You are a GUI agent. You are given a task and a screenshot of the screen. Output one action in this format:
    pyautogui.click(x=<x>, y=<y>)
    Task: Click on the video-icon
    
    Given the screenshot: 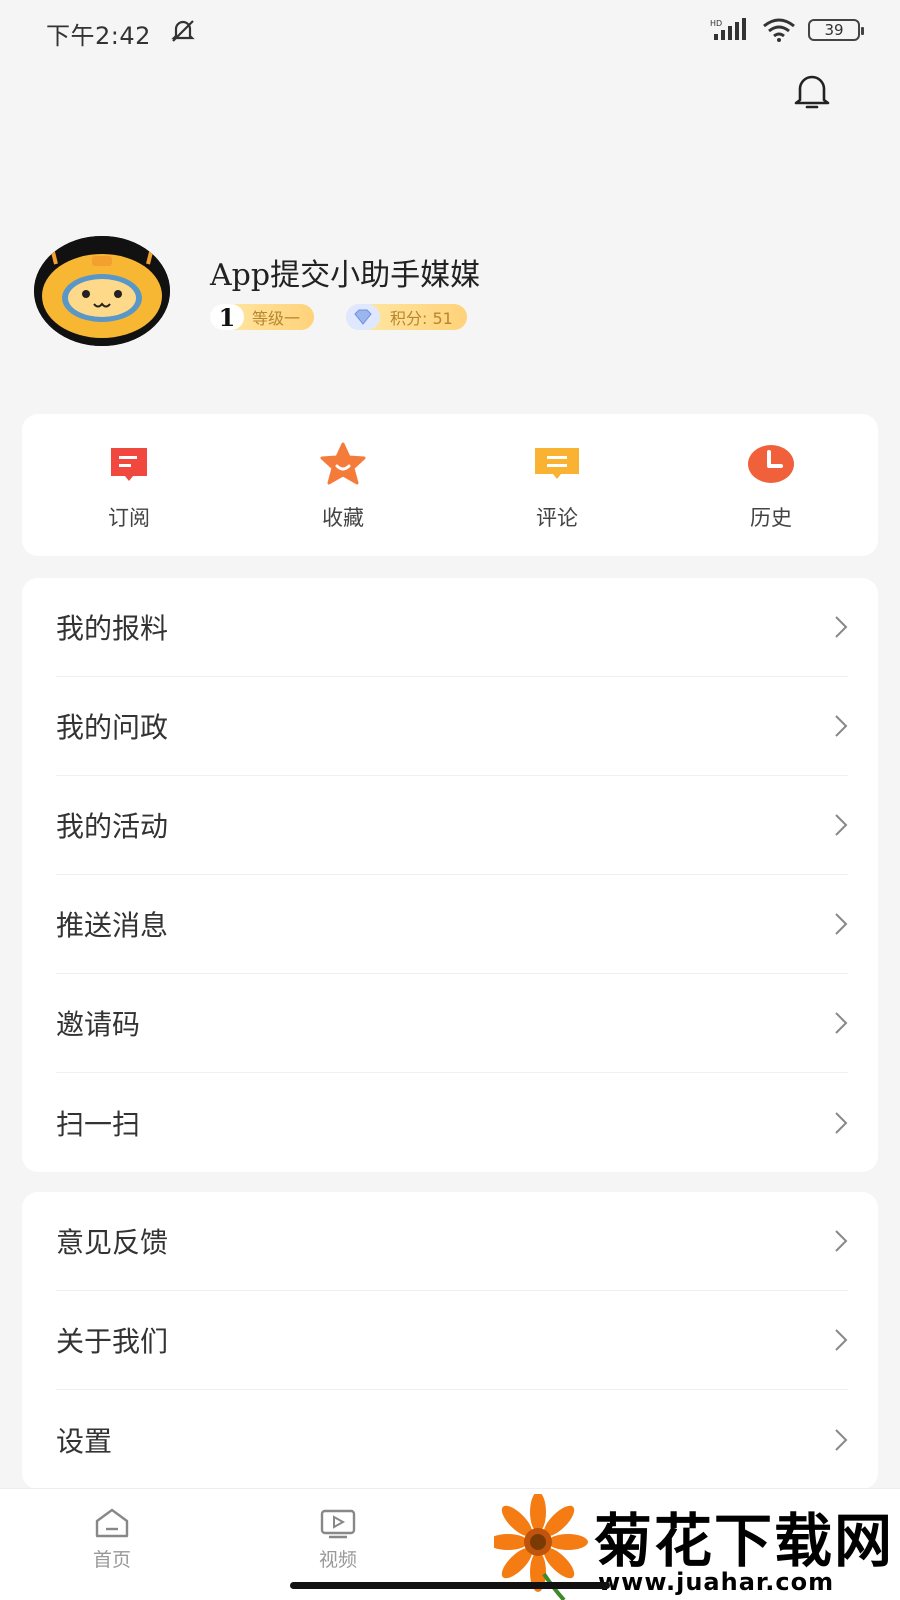 What is the action you would take?
    pyautogui.click(x=338, y=1524)
    